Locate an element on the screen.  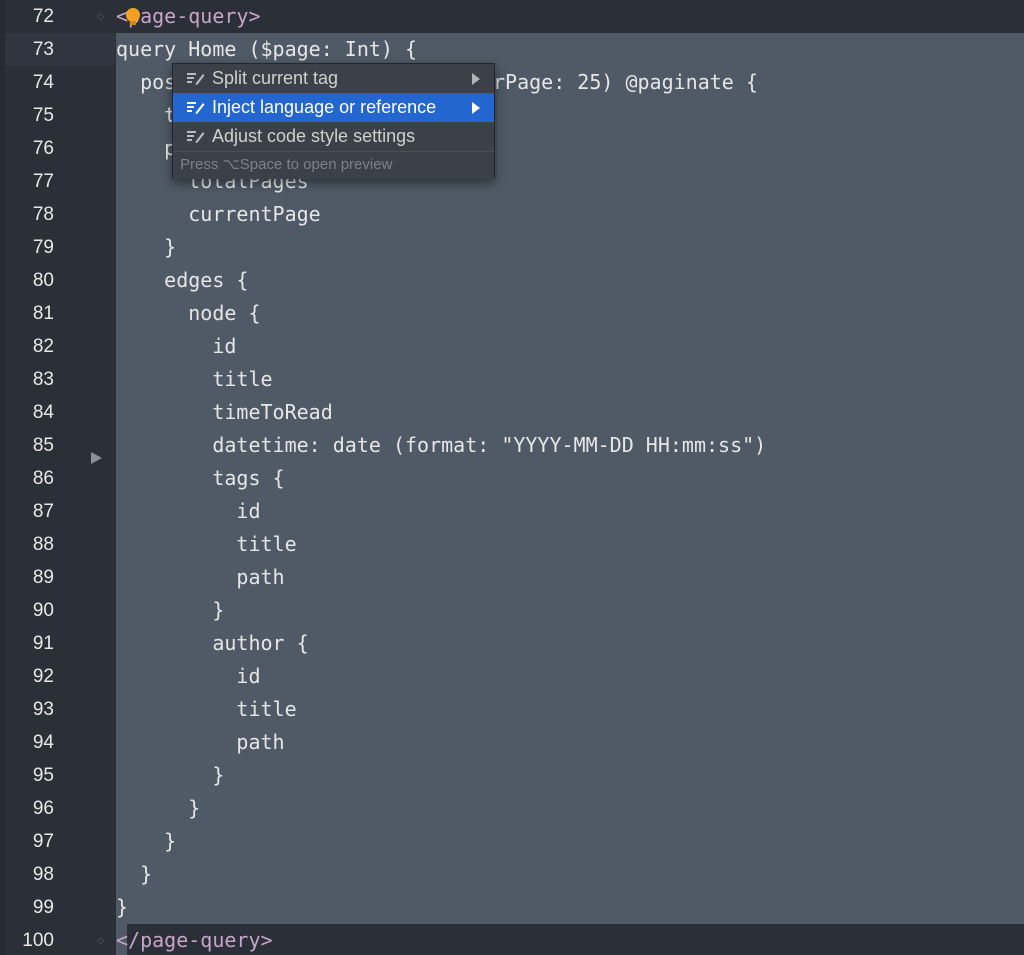
line-number: 99 is located at coordinates (43, 907).